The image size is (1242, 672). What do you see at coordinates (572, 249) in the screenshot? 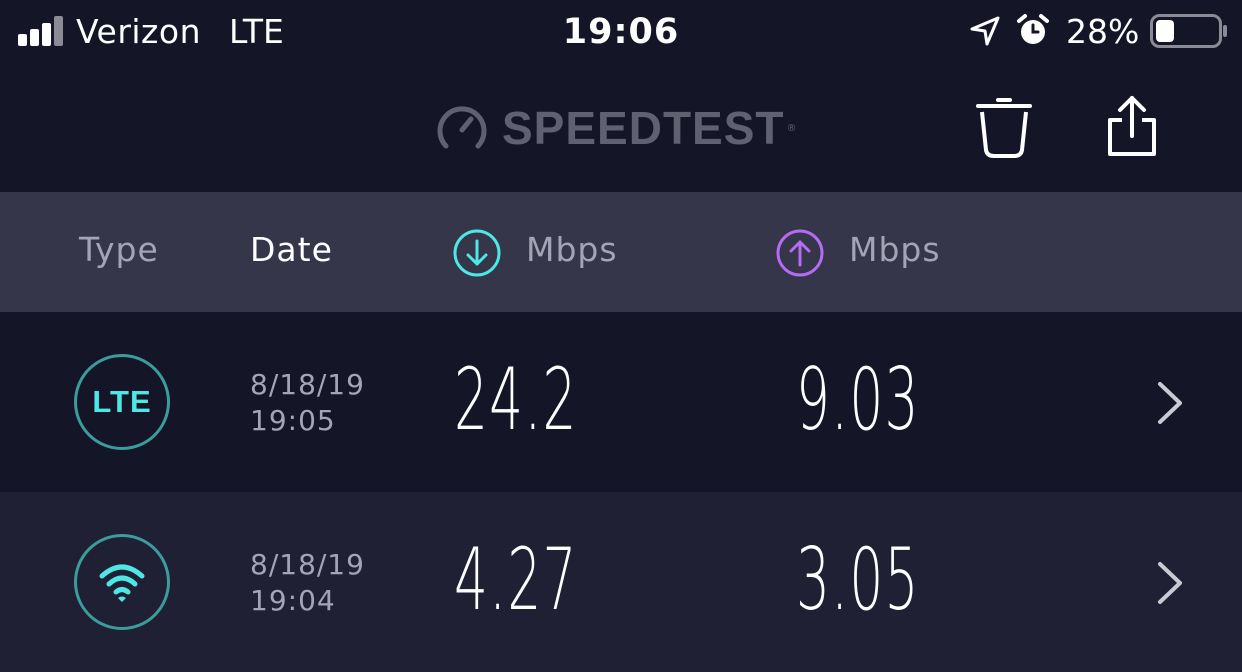
I see `column-header-download: Mbps` at bounding box center [572, 249].